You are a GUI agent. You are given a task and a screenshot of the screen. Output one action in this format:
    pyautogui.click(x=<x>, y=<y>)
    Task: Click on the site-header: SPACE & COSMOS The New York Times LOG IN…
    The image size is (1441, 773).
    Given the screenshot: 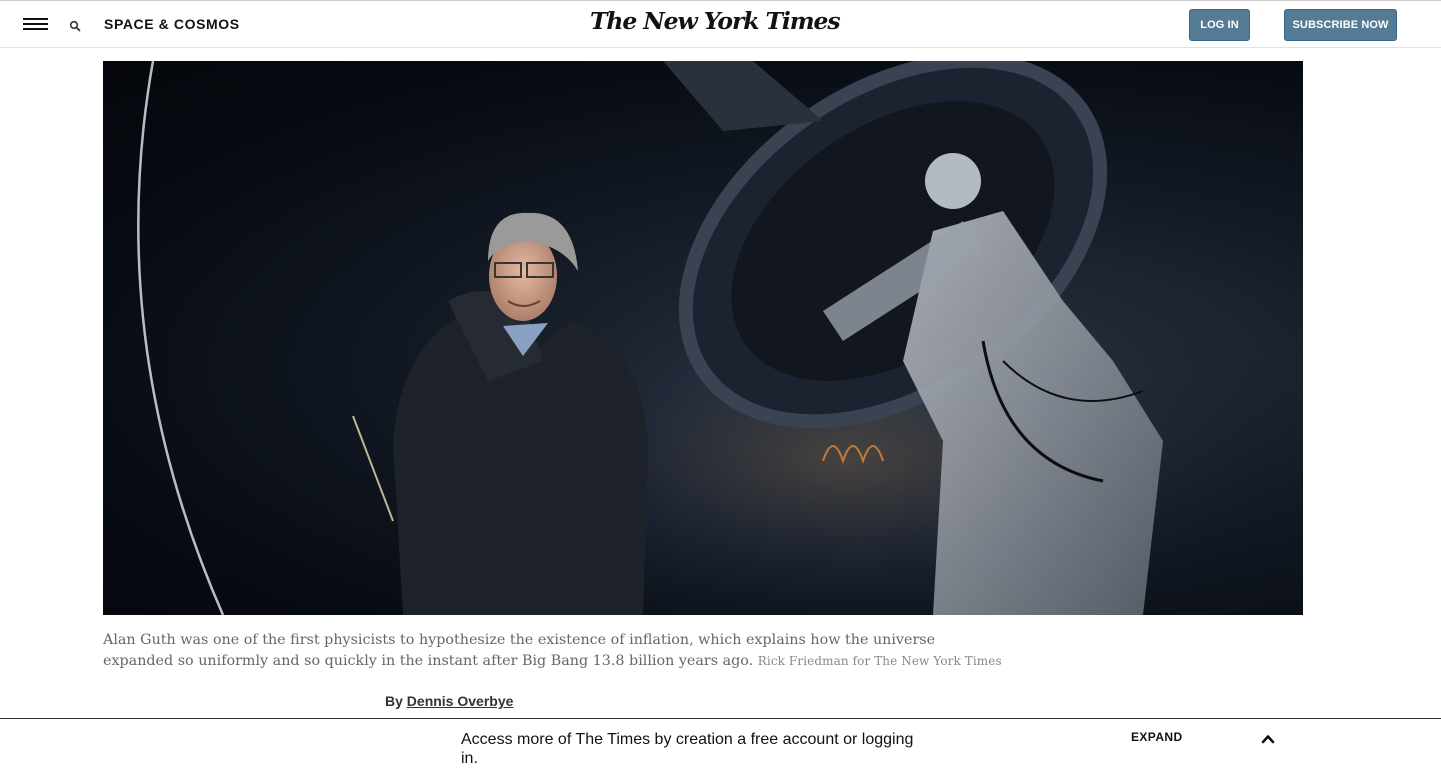 What is the action you would take?
    pyautogui.click(x=720, y=24)
    